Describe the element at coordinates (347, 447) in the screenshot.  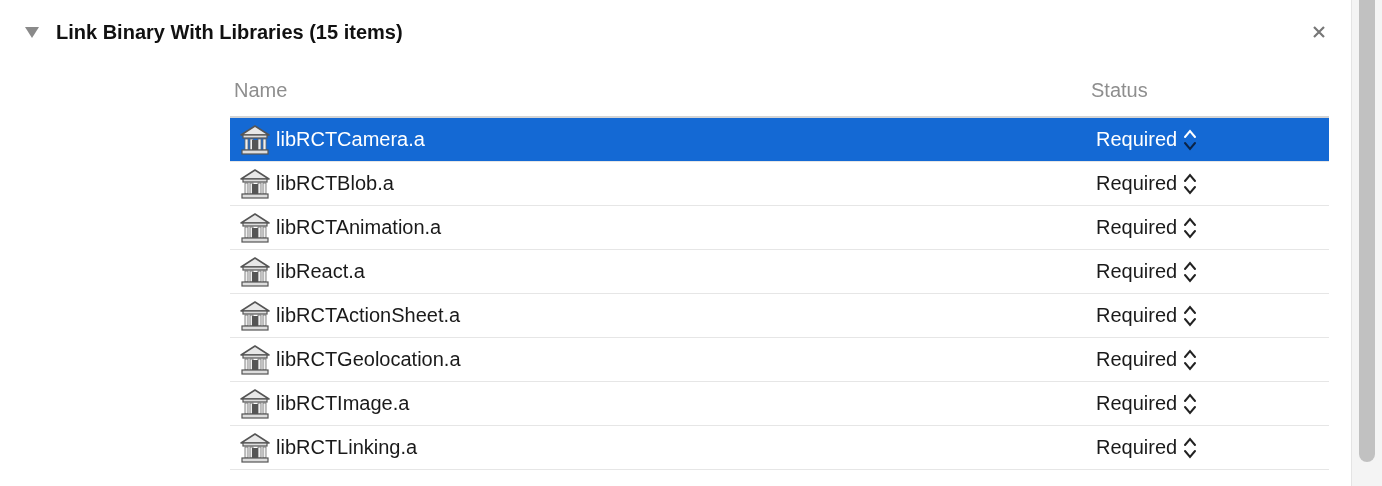
I see `library-name: libRCTLinking.a` at that location.